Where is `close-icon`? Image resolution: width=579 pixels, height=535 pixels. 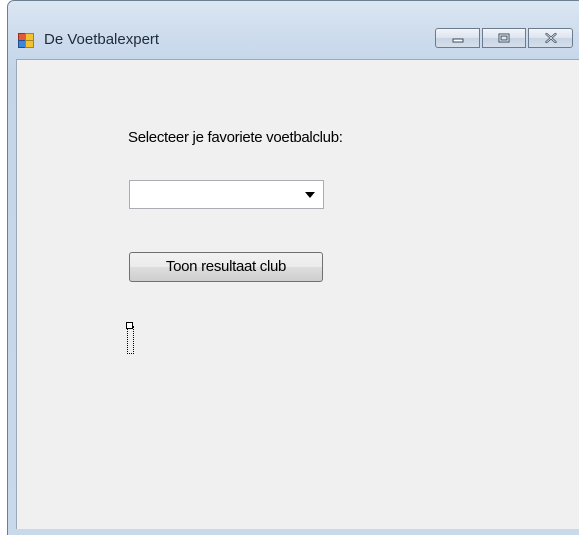
close-icon is located at coordinates (550, 38).